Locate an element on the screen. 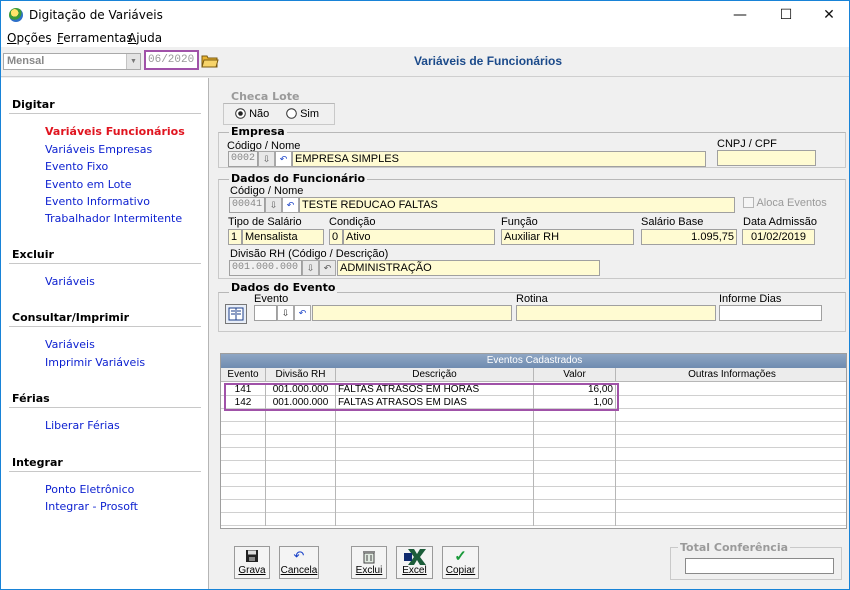  aloca-eventos-checkbox: Aloca Eventos is located at coordinates (785, 203).